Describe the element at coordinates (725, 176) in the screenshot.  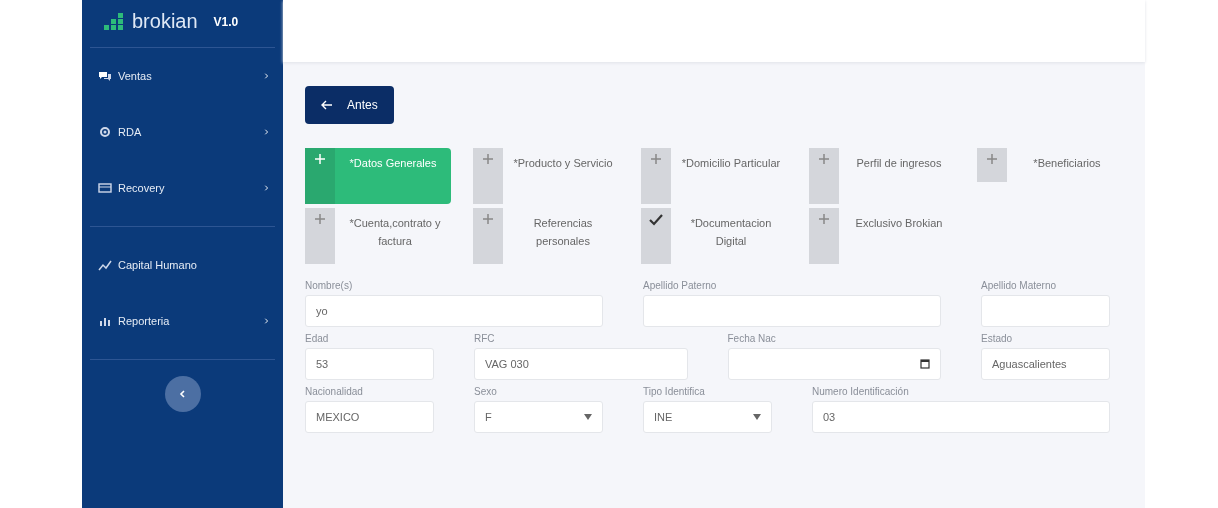
I see `step-tab: *Domicilio Particular` at that location.